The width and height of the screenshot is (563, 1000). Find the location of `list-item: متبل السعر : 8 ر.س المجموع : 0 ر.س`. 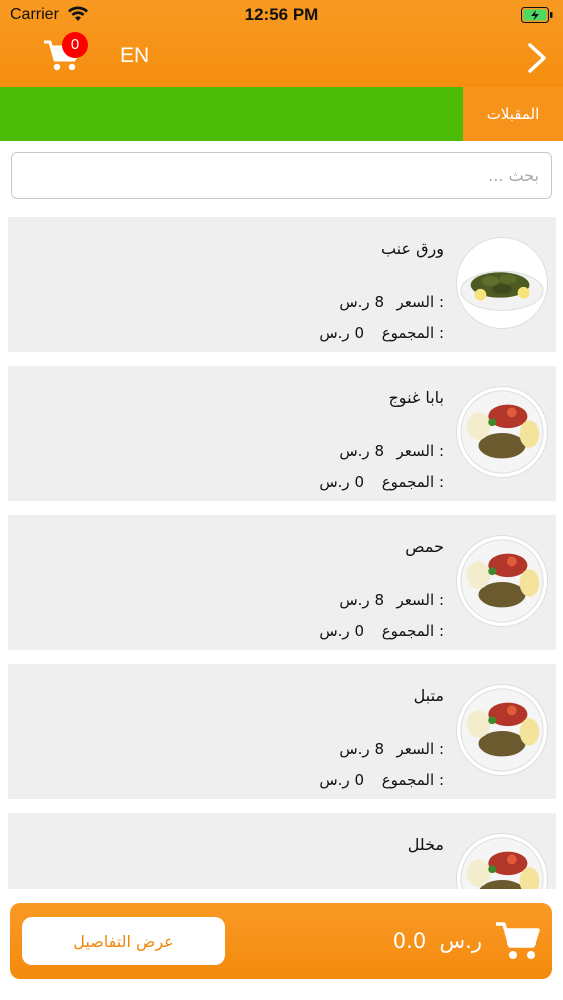

list-item: متبل السعر : 8 ر.س المجموع : 0 ر.س is located at coordinates (282, 731).